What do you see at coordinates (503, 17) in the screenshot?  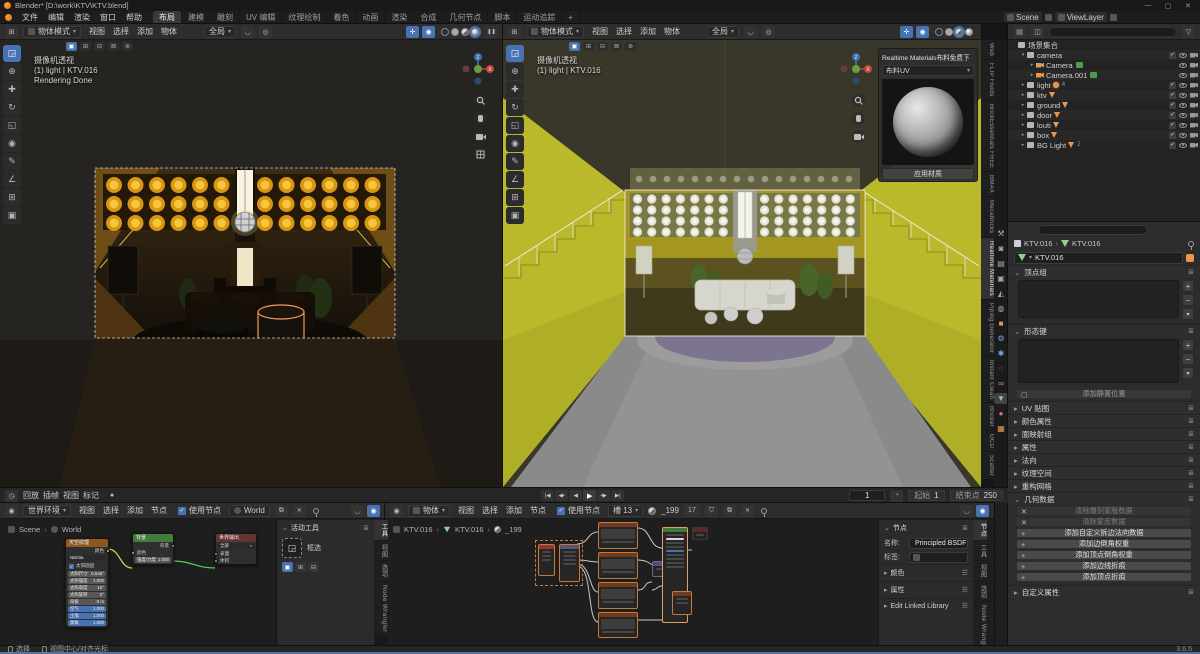 I see `workspace-tab: 脚本` at bounding box center [503, 17].